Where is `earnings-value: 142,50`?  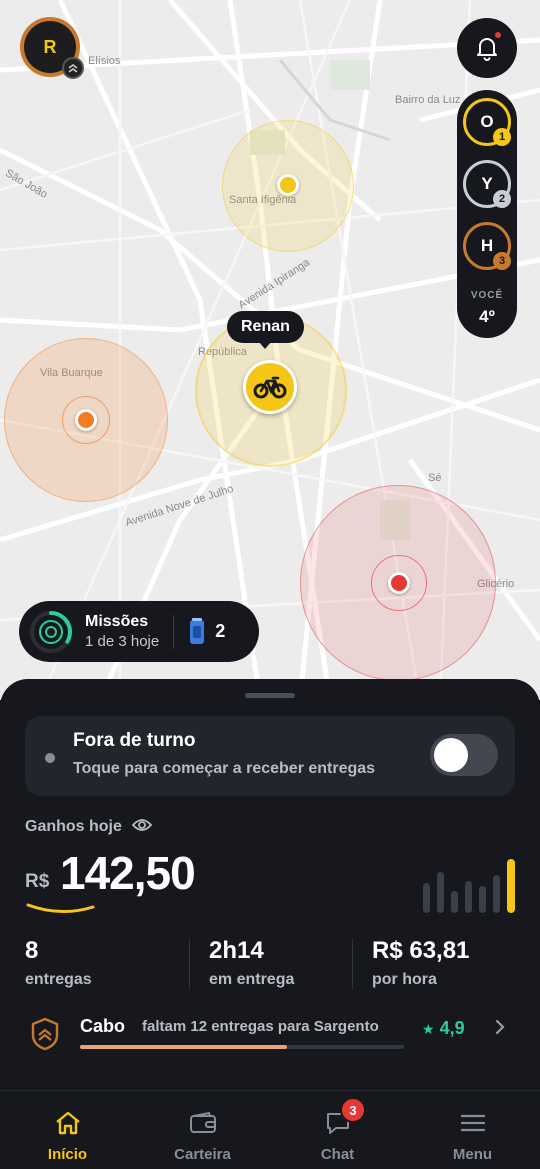
earnings-value: 142,50 is located at coordinates (128, 873).